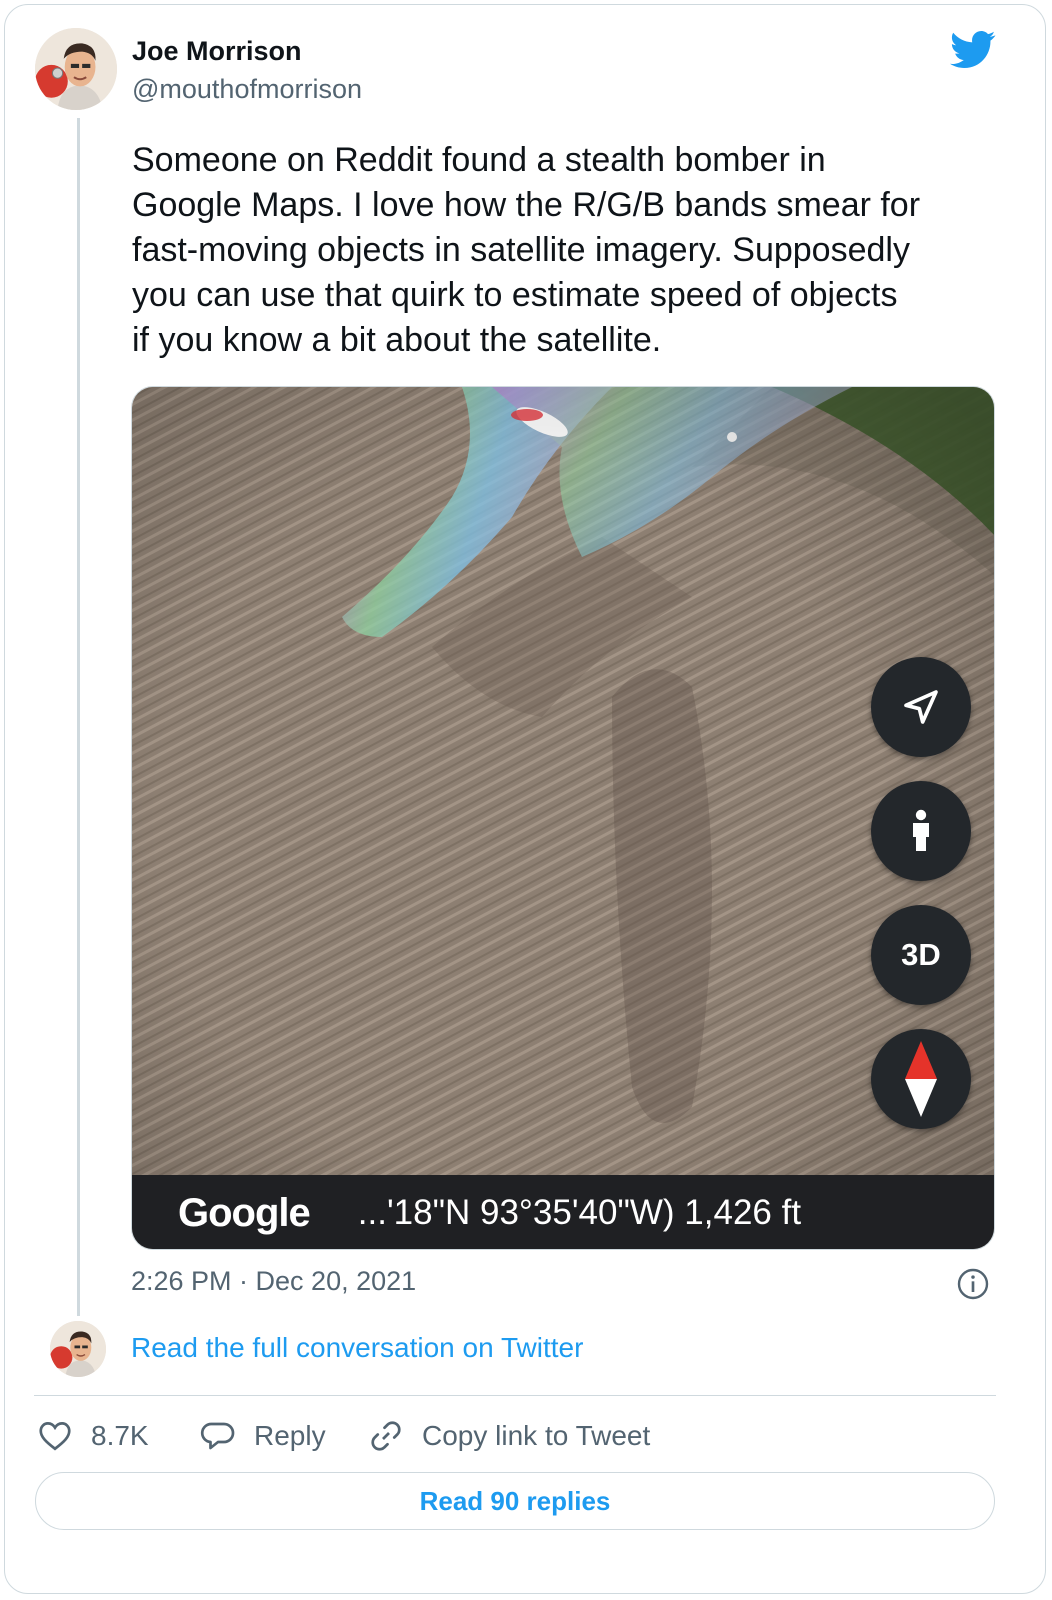 The height and width of the screenshot is (1600, 1052). I want to click on copy-link-button: Copy link to Tweet, so click(509, 1436).